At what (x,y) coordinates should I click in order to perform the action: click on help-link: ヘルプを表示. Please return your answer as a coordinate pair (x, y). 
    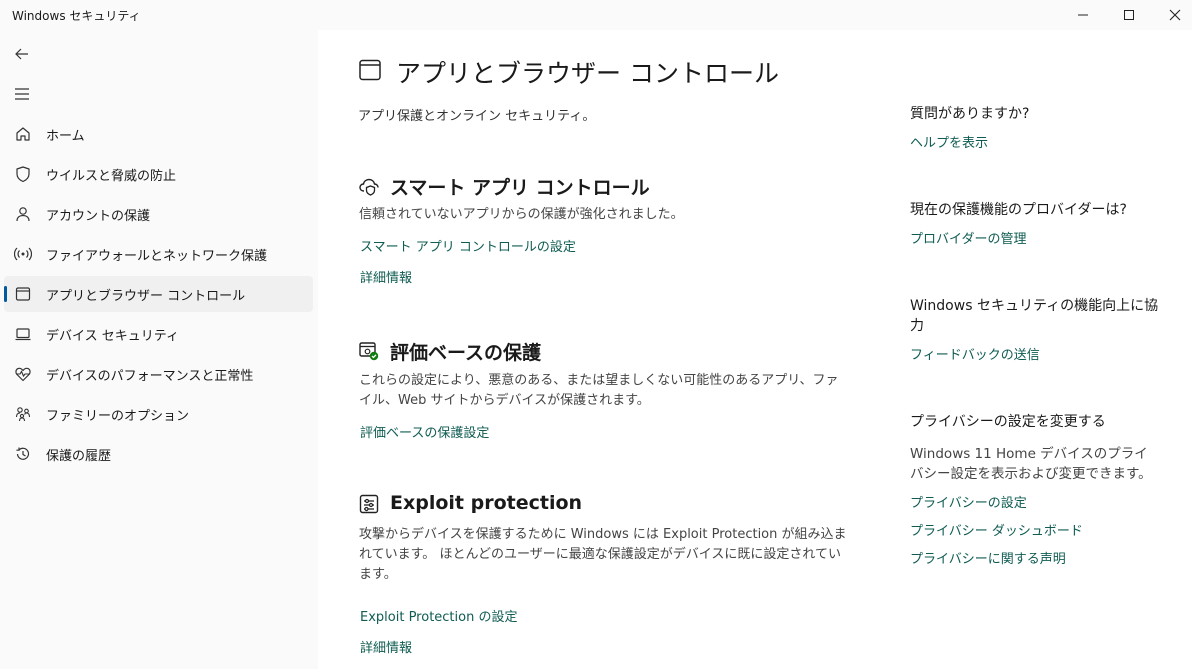
    Looking at the image, I should click on (949, 141).